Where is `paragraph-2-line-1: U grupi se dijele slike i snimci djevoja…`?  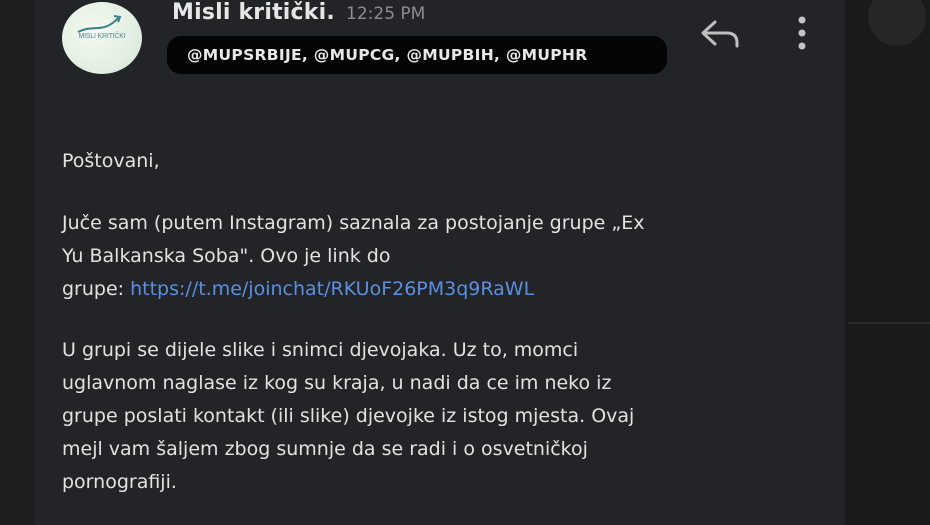
paragraph-2-line-1: U grupi se dijele slike i snimci djevoja… is located at coordinates (320, 350).